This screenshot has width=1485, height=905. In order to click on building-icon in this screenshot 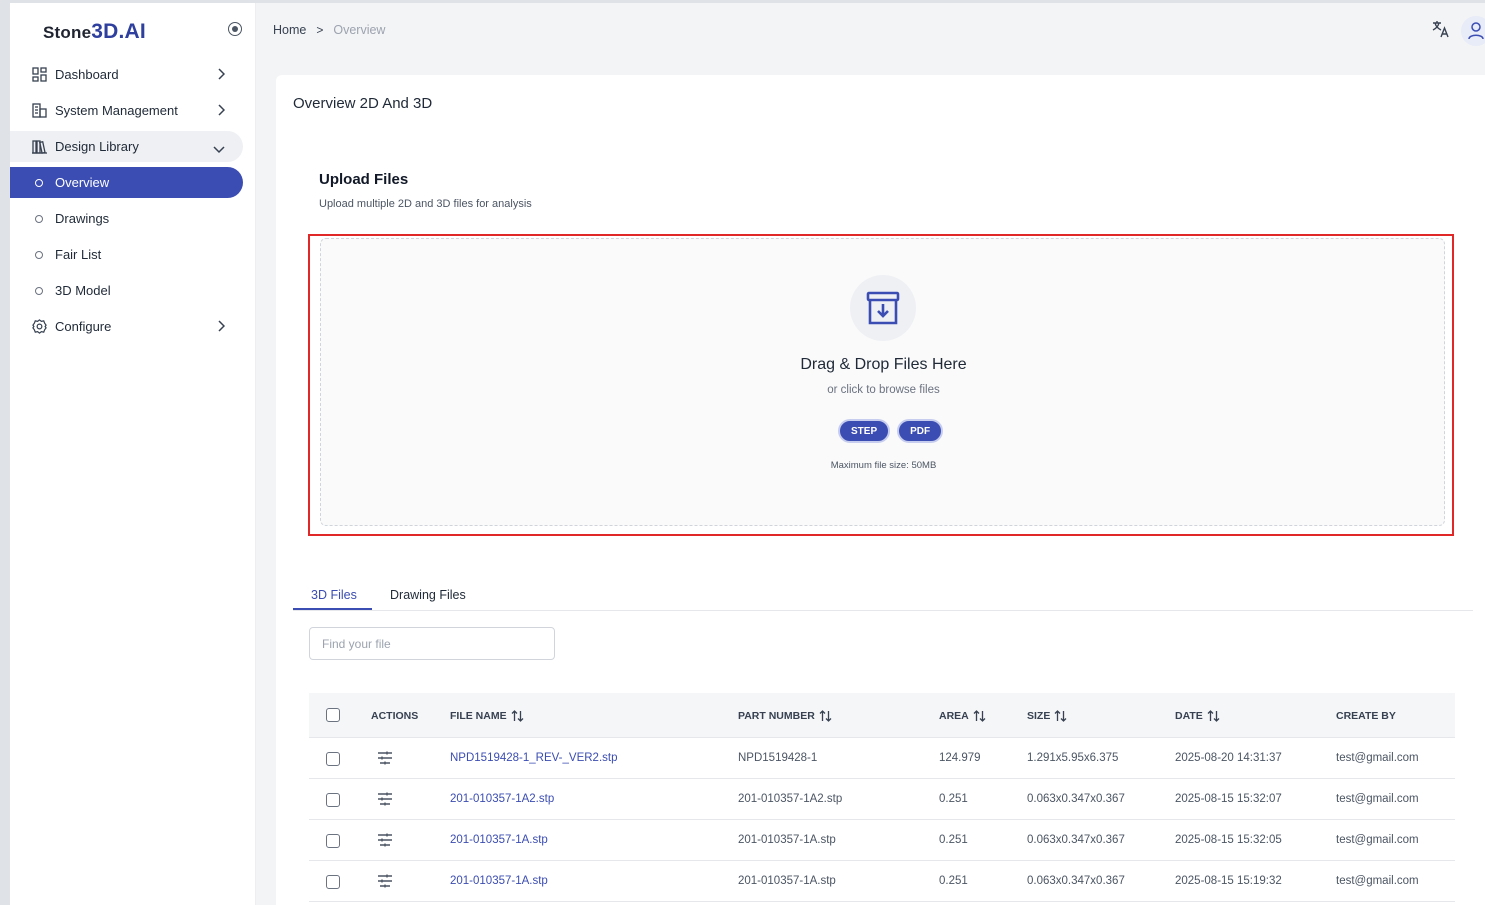, I will do `click(39, 111)`.